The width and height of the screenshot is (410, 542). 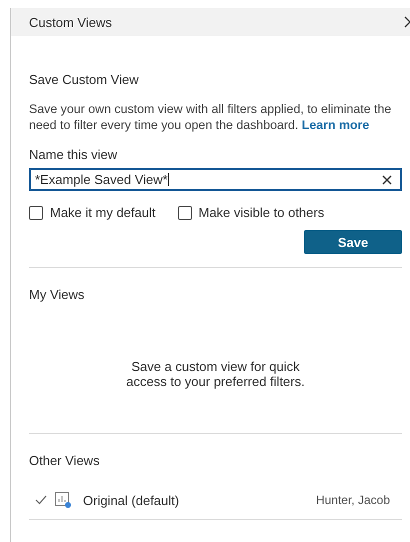 What do you see at coordinates (84, 79) in the screenshot?
I see `section-heading: Save Custom View` at bounding box center [84, 79].